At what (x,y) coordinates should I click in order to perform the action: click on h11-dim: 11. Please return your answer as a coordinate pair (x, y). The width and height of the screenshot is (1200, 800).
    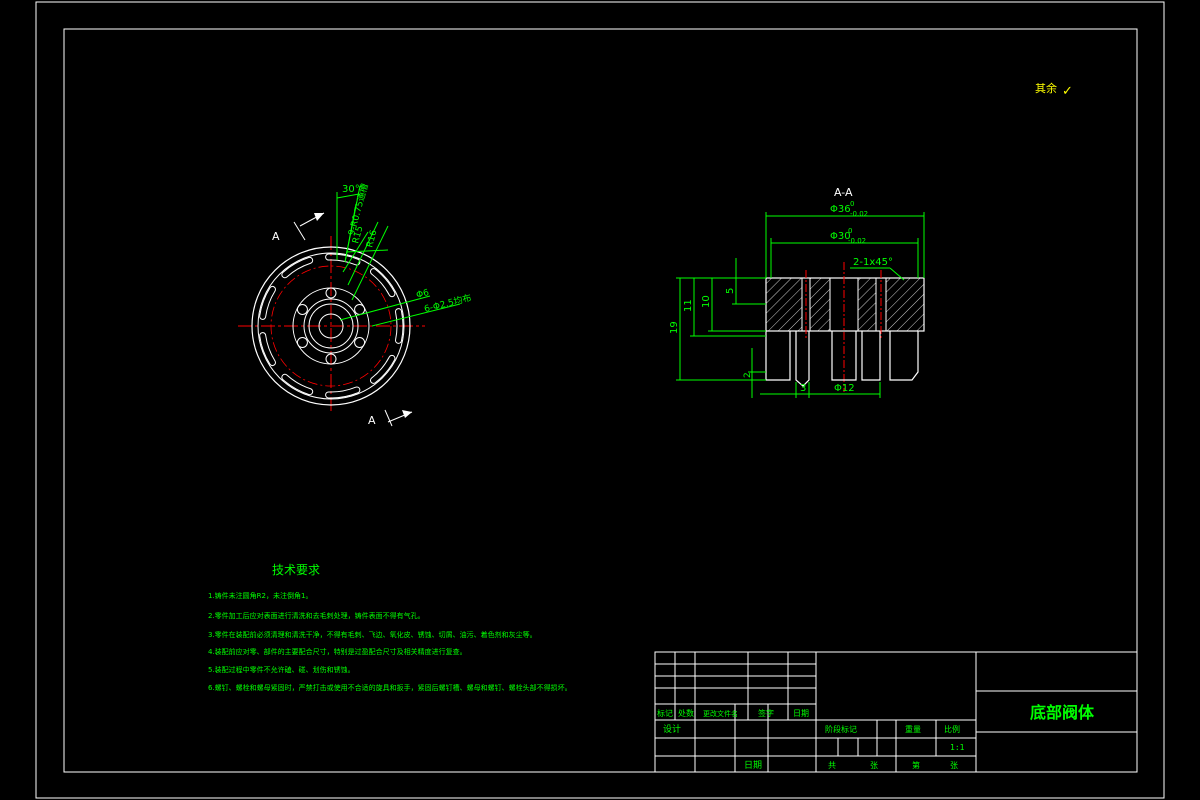
    Looking at the image, I should click on (688, 305).